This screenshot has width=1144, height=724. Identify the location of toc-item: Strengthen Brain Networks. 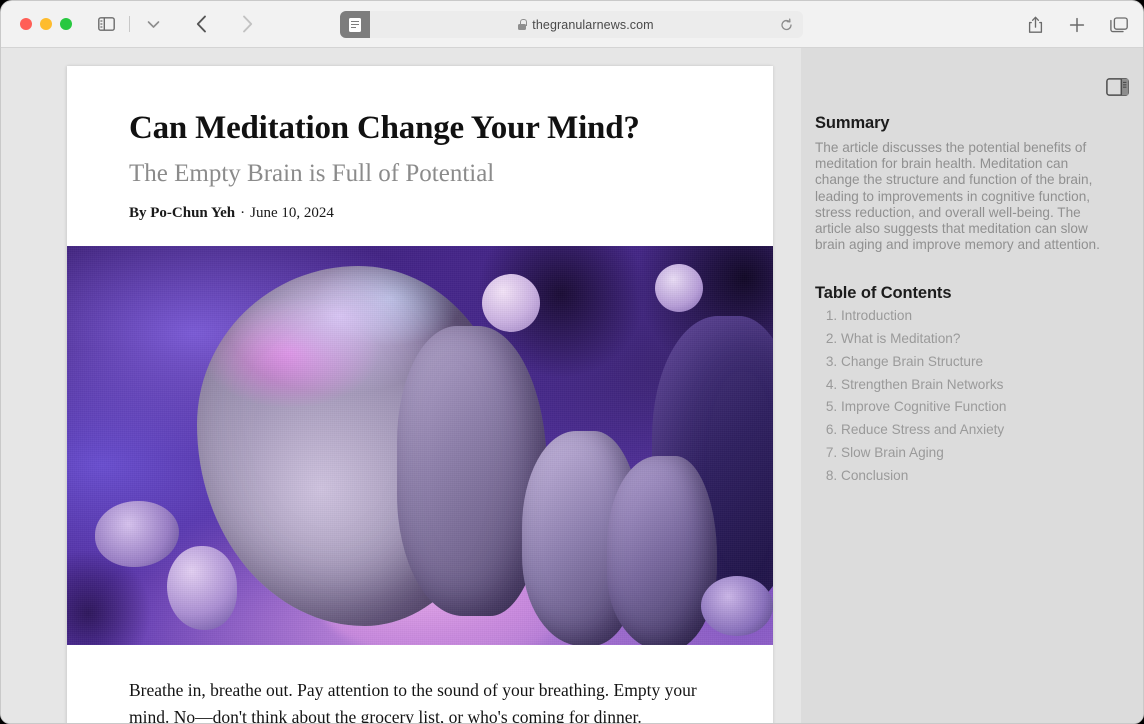
(976, 384).